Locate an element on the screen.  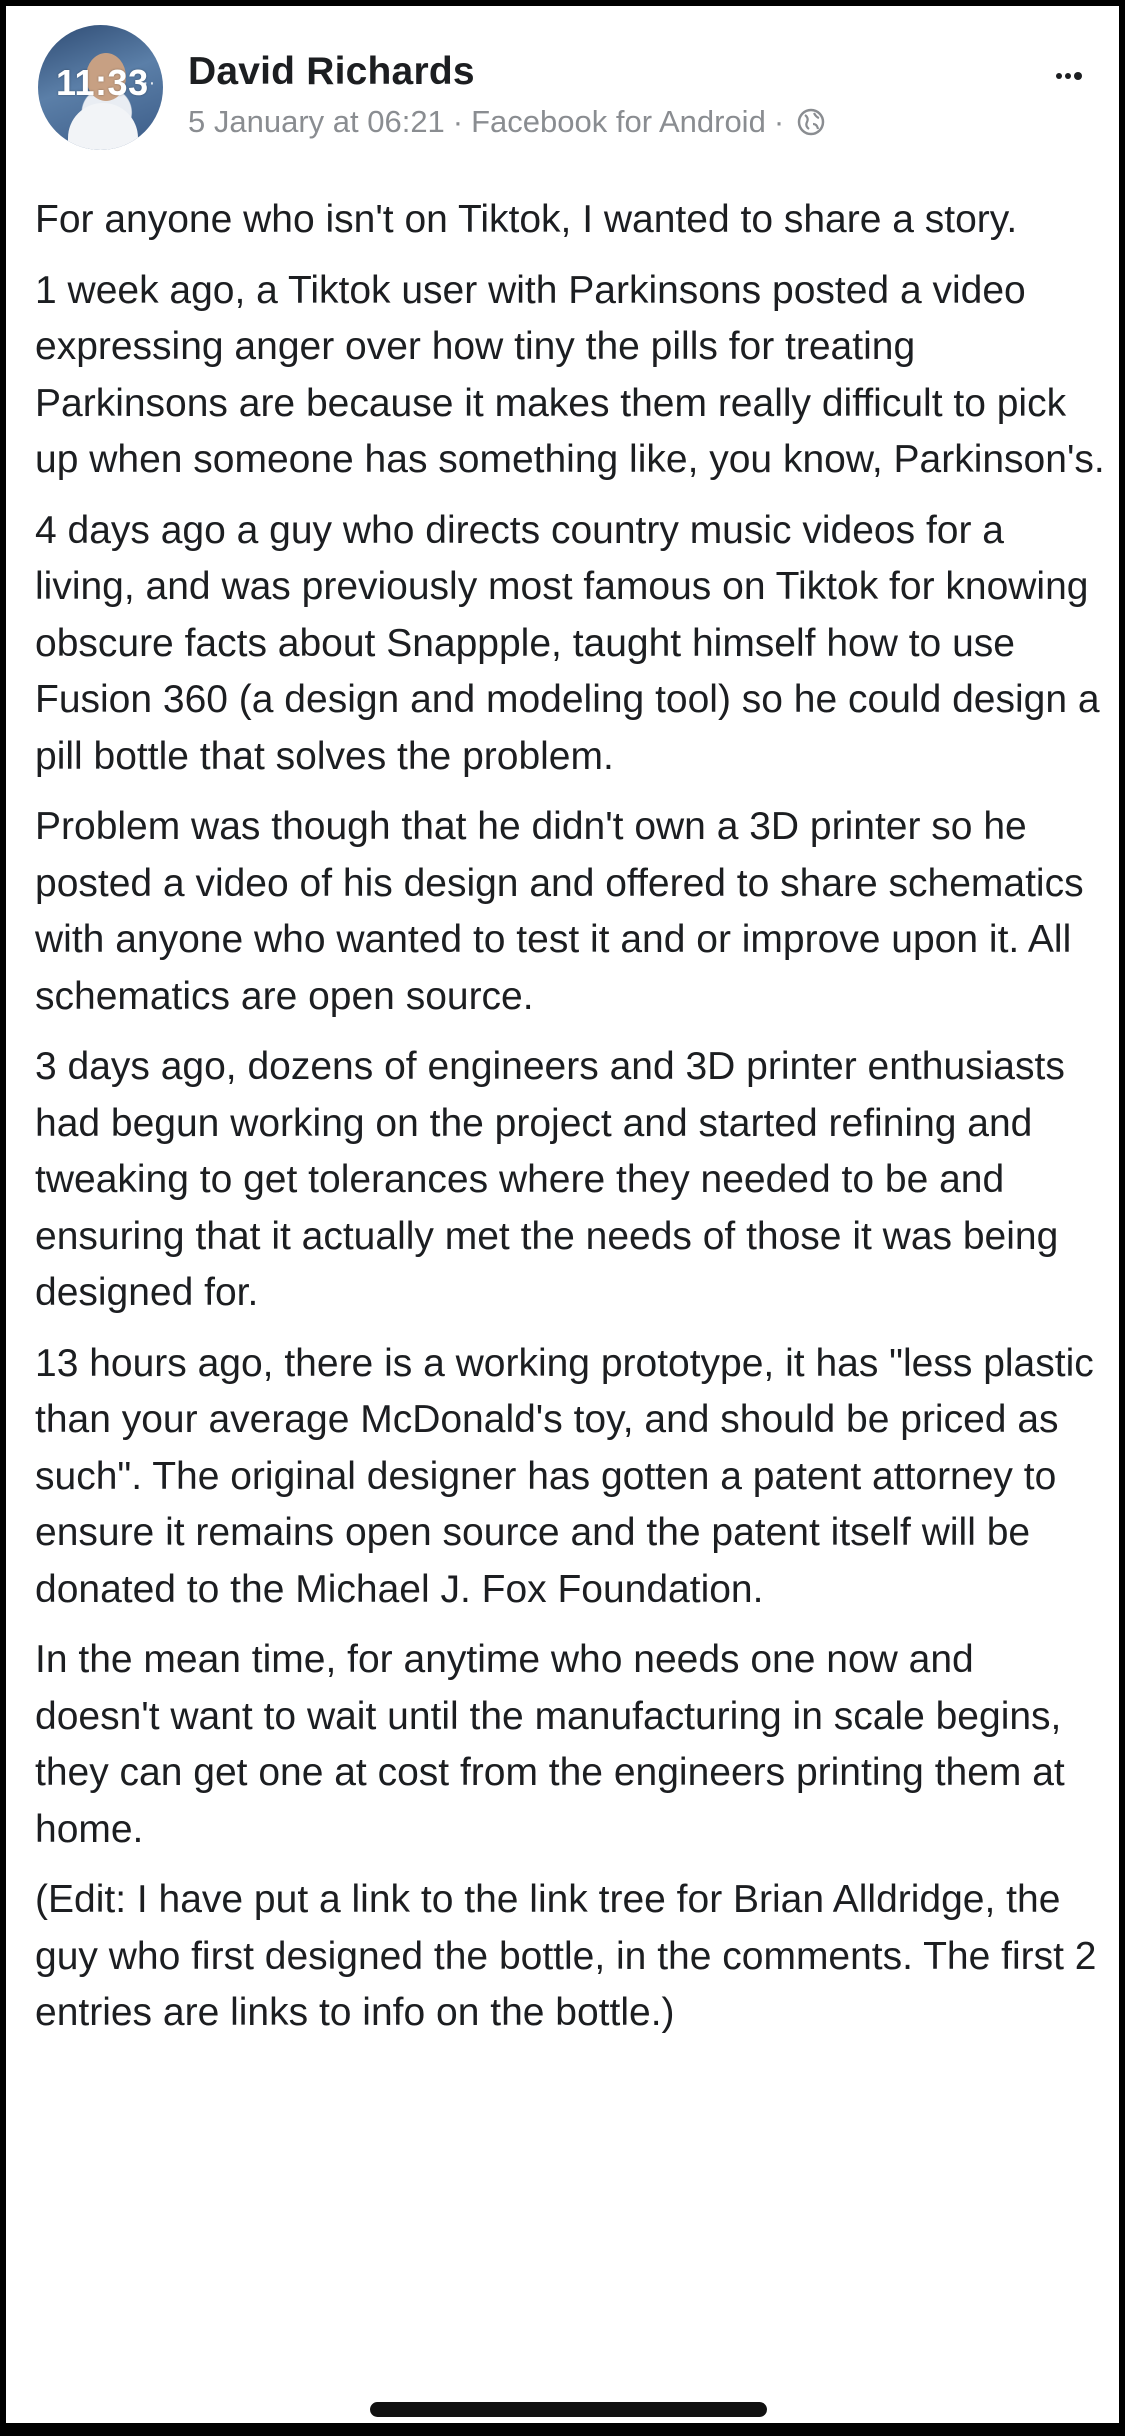
post-date: 5 January at 06:21 is located at coordinates (316, 122).